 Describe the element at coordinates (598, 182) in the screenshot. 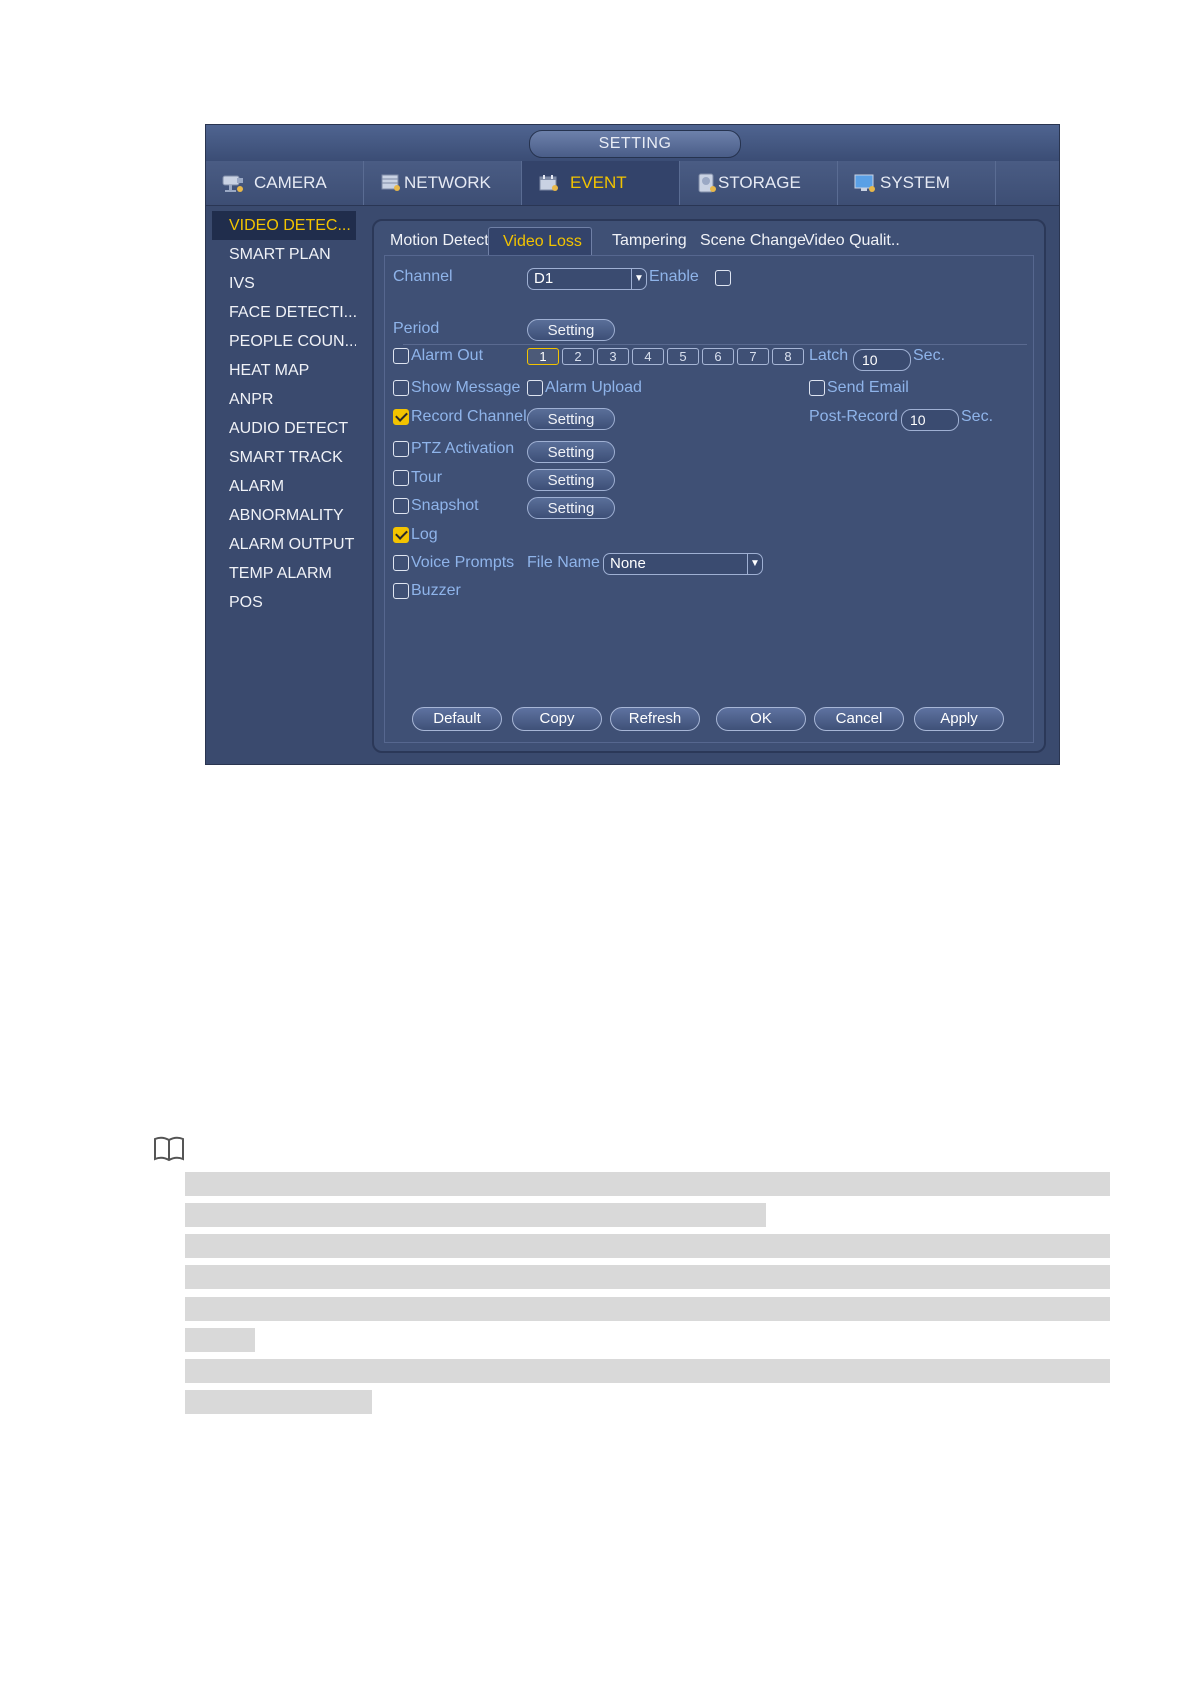

I see `tab-event-label: EVENT` at that location.